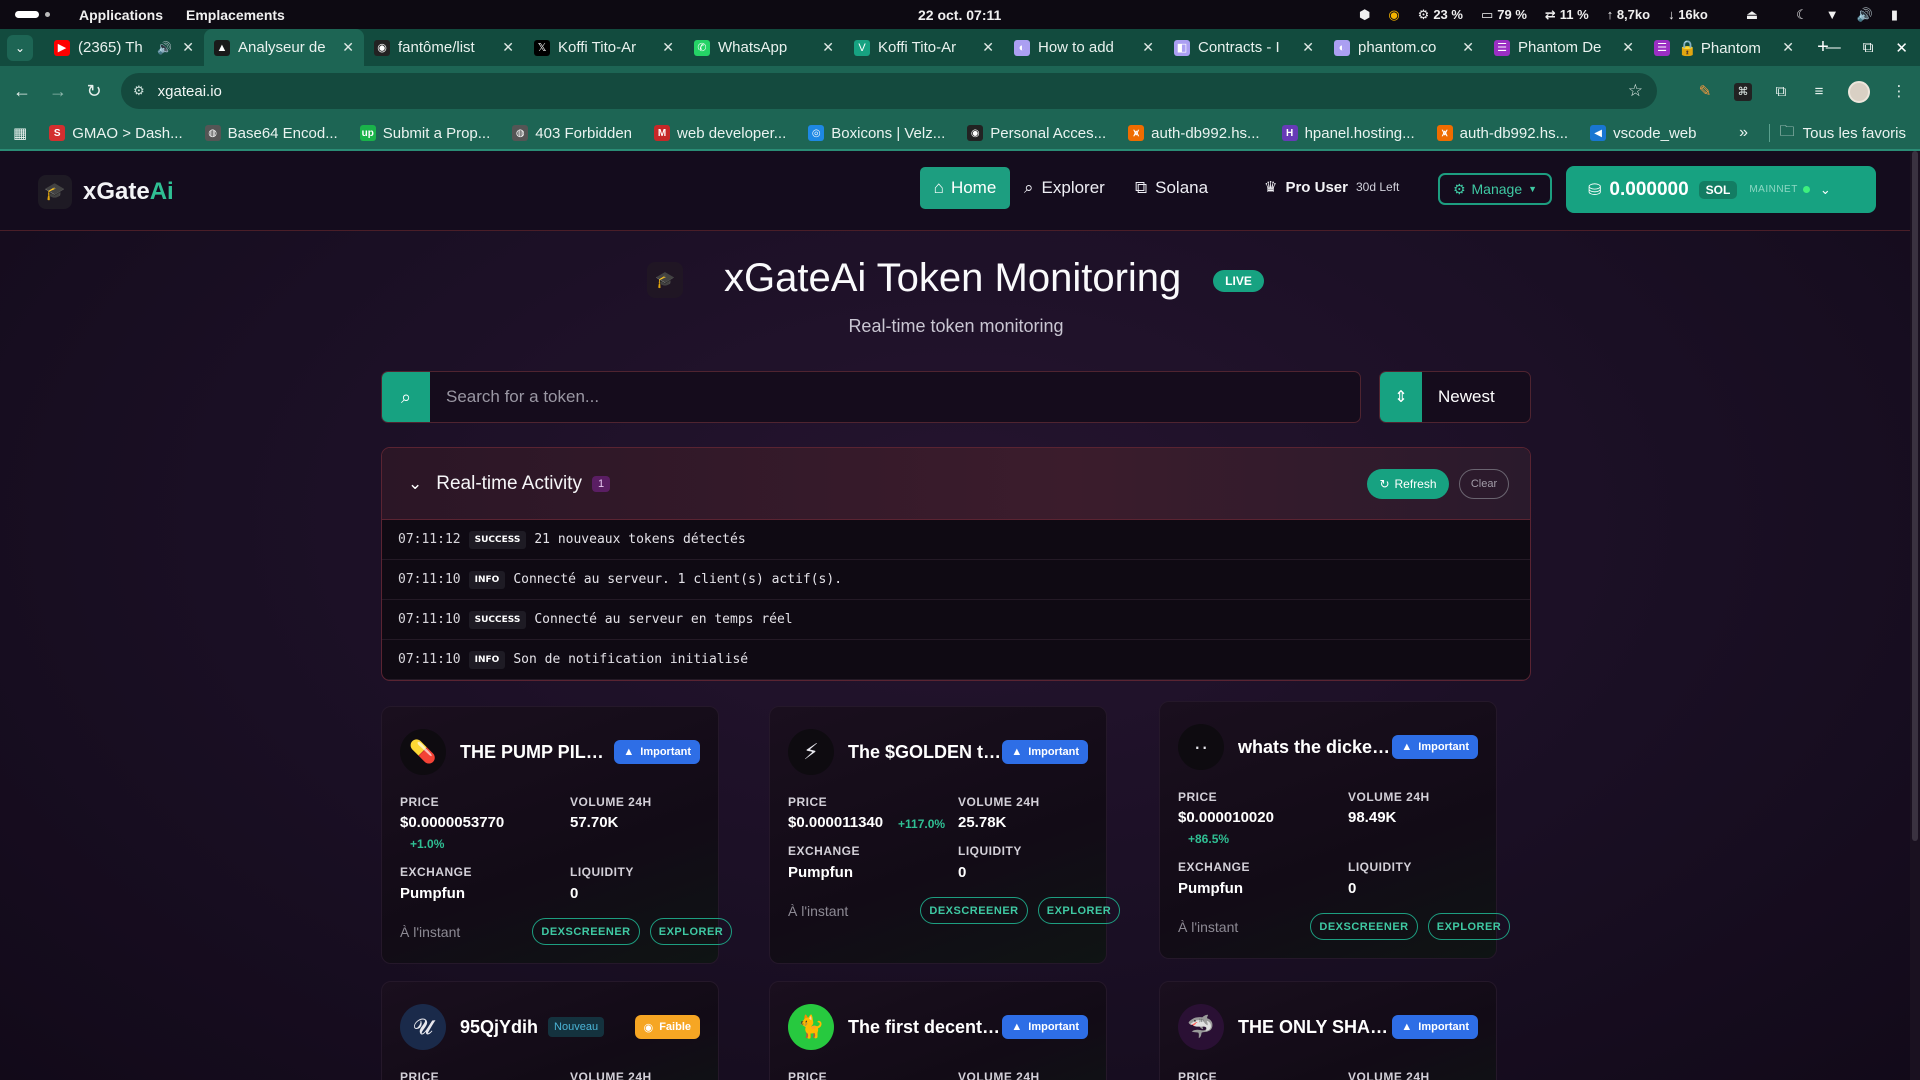 The width and height of the screenshot is (1920, 1080). I want to click on browser-tab: V Koffi Tito-Ar ✕, so click(924, 47).